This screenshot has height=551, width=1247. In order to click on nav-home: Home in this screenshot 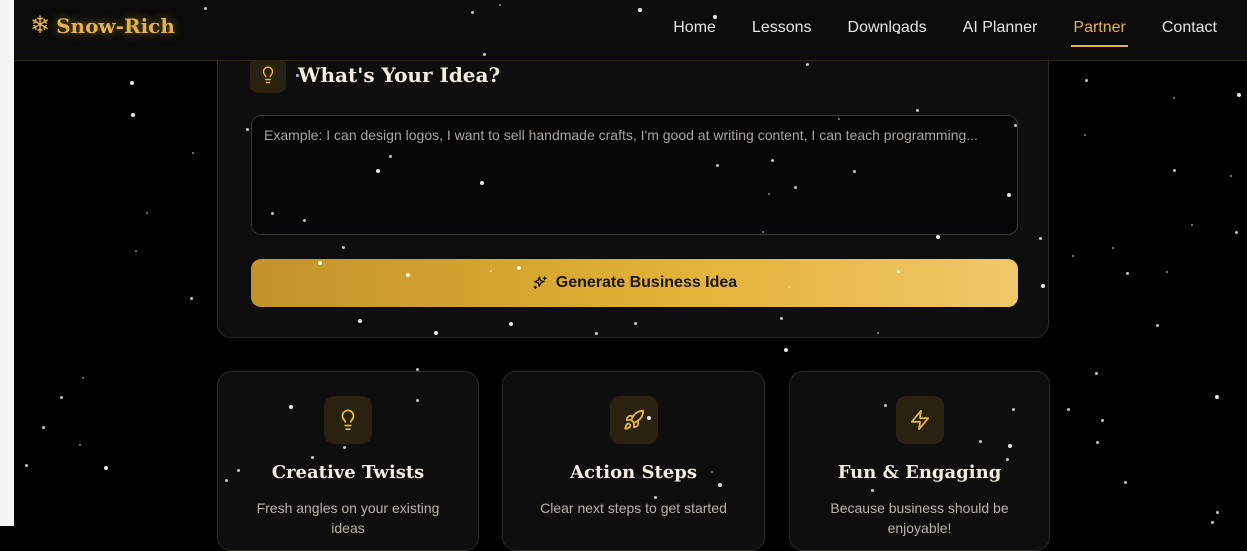, I will do `click(694, 30)`.